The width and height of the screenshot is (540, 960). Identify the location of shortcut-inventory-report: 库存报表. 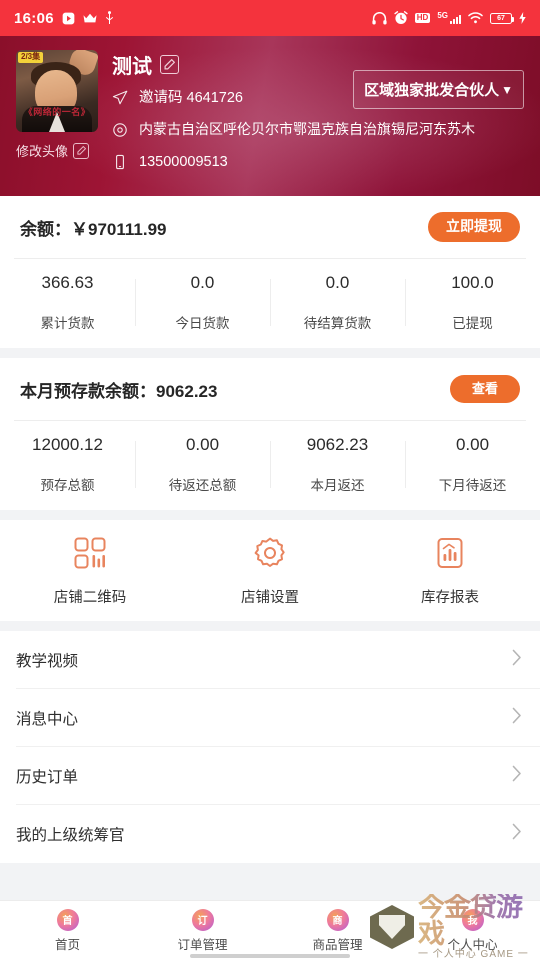
(450, 571).